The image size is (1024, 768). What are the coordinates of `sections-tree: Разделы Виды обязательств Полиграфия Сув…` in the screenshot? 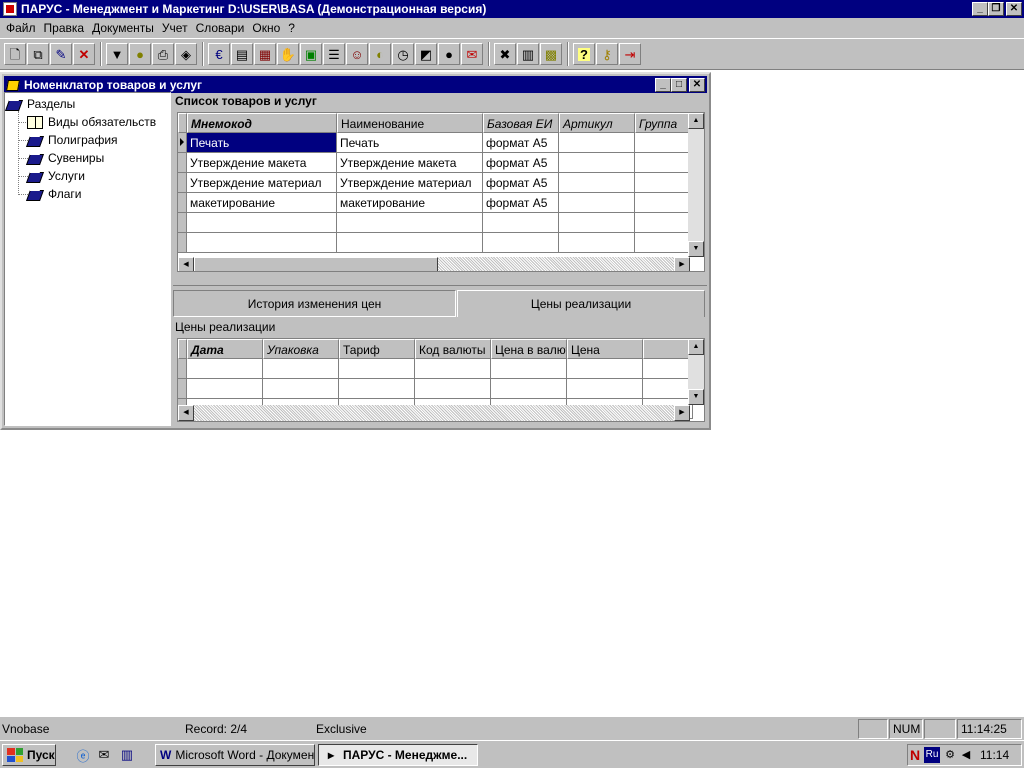 It's located at (87, 259).